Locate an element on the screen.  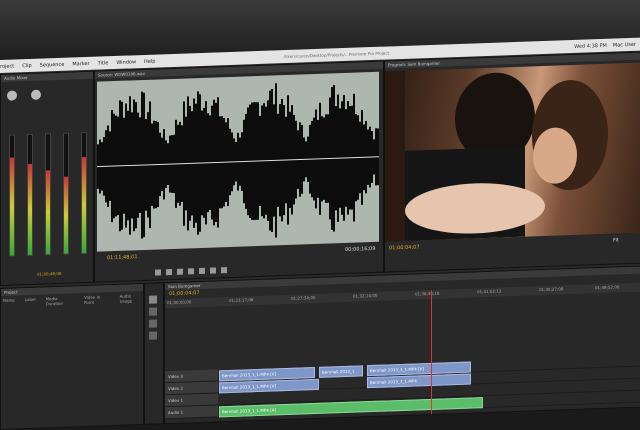
selection-tool-icon is located at coordinates (153, 299).